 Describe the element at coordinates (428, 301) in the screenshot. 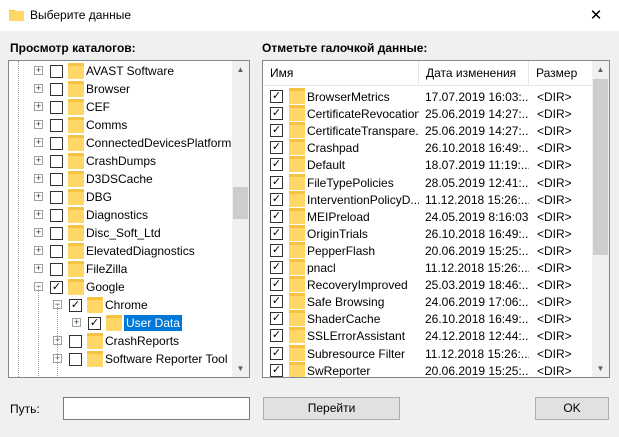

I see `list-item: ✓ Safe Browsing 24.06.2019 17:06:... <DIR>` at that location.